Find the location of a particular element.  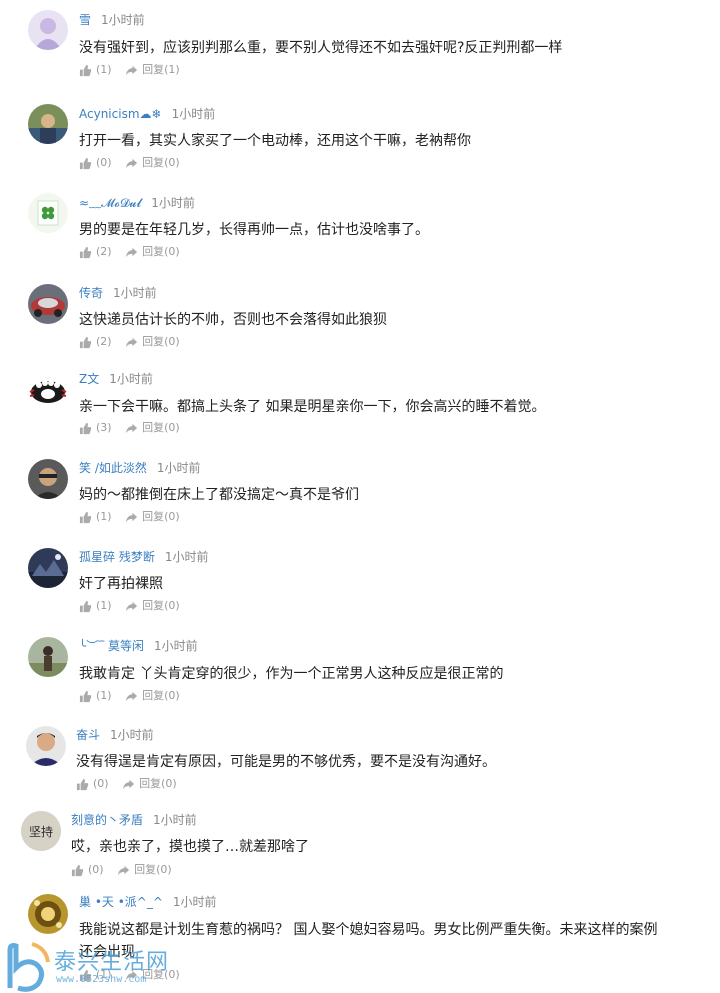

like-button: (3) is located at coordinates (95, 428).